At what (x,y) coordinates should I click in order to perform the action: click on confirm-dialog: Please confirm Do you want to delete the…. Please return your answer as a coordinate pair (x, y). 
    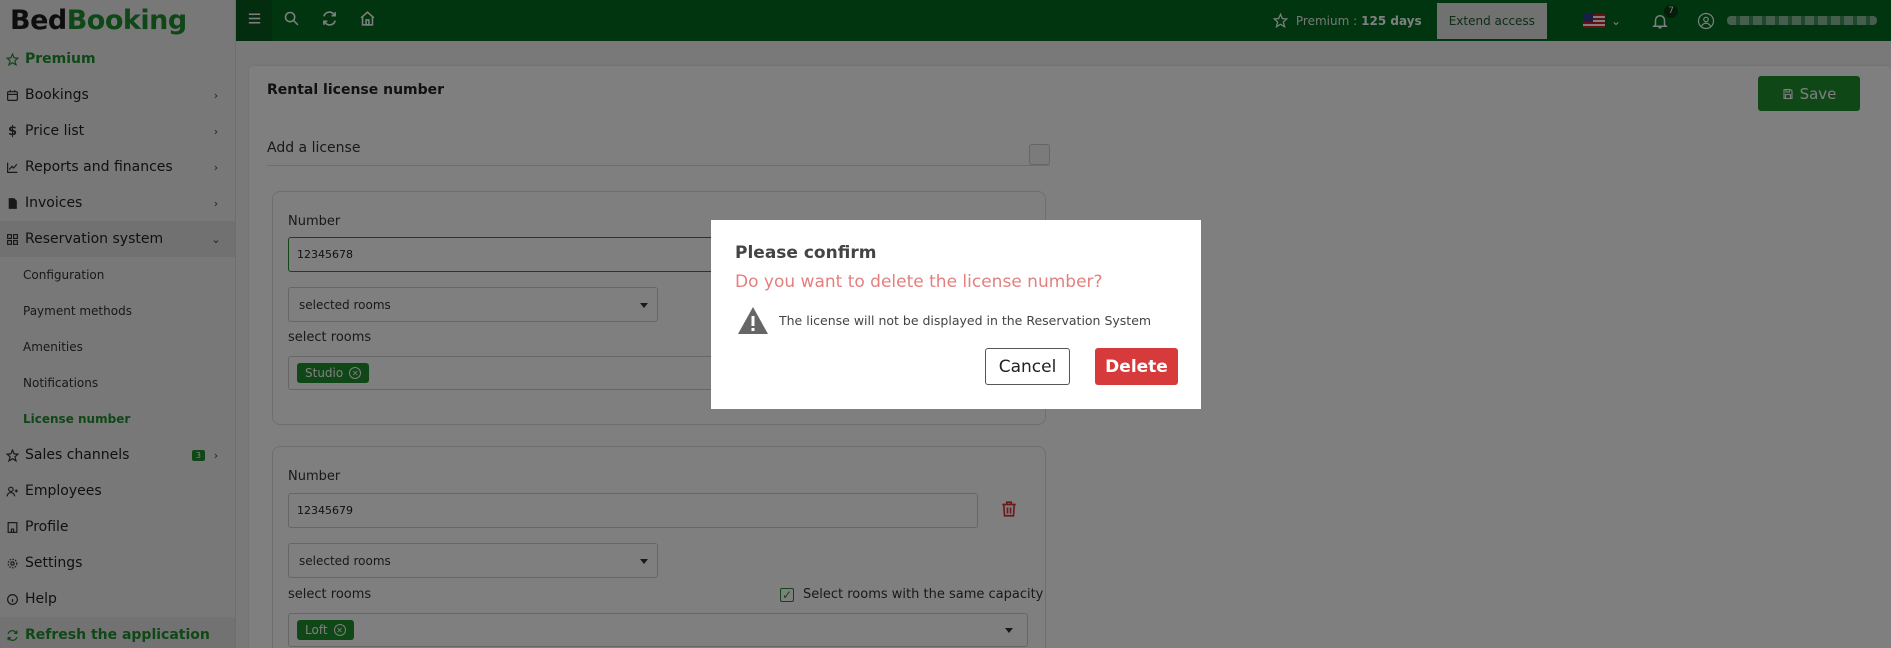
    Looking at the image, I should click on (956, 314).